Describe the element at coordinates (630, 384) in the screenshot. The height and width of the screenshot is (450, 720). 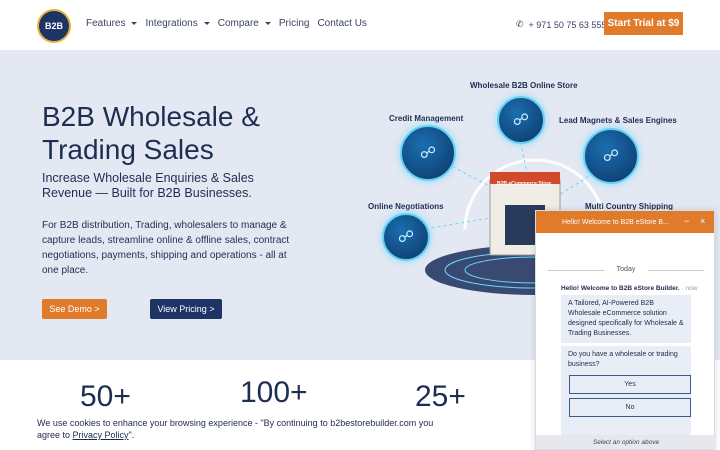
I see `chat-option-yes: Yes` at that location.